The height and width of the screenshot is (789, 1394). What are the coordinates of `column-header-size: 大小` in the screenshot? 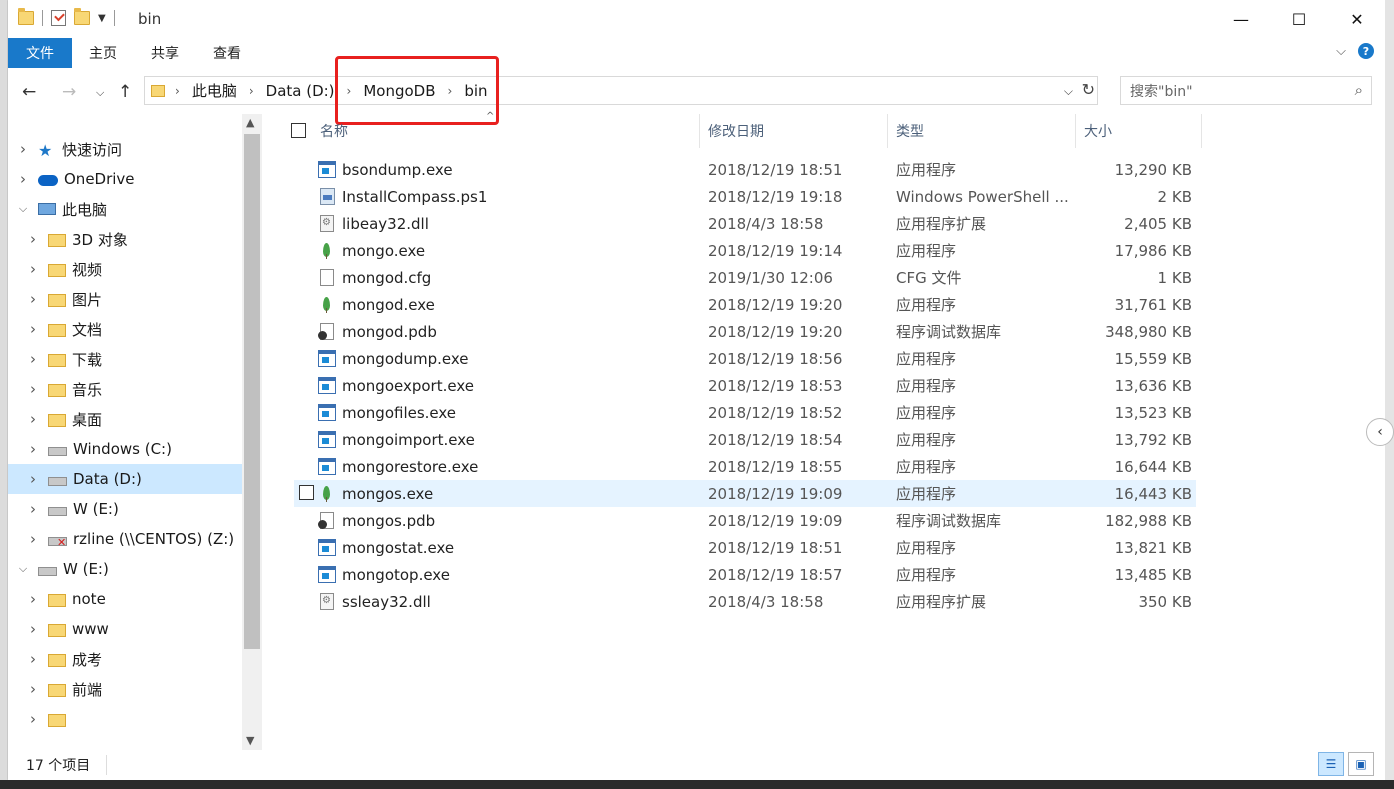 It's located at (1139, 131).